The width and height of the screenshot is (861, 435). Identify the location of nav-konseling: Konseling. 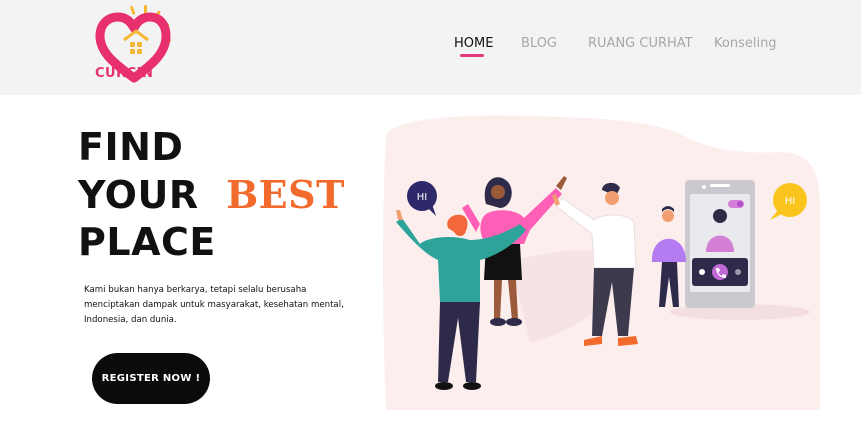
(745, 43).